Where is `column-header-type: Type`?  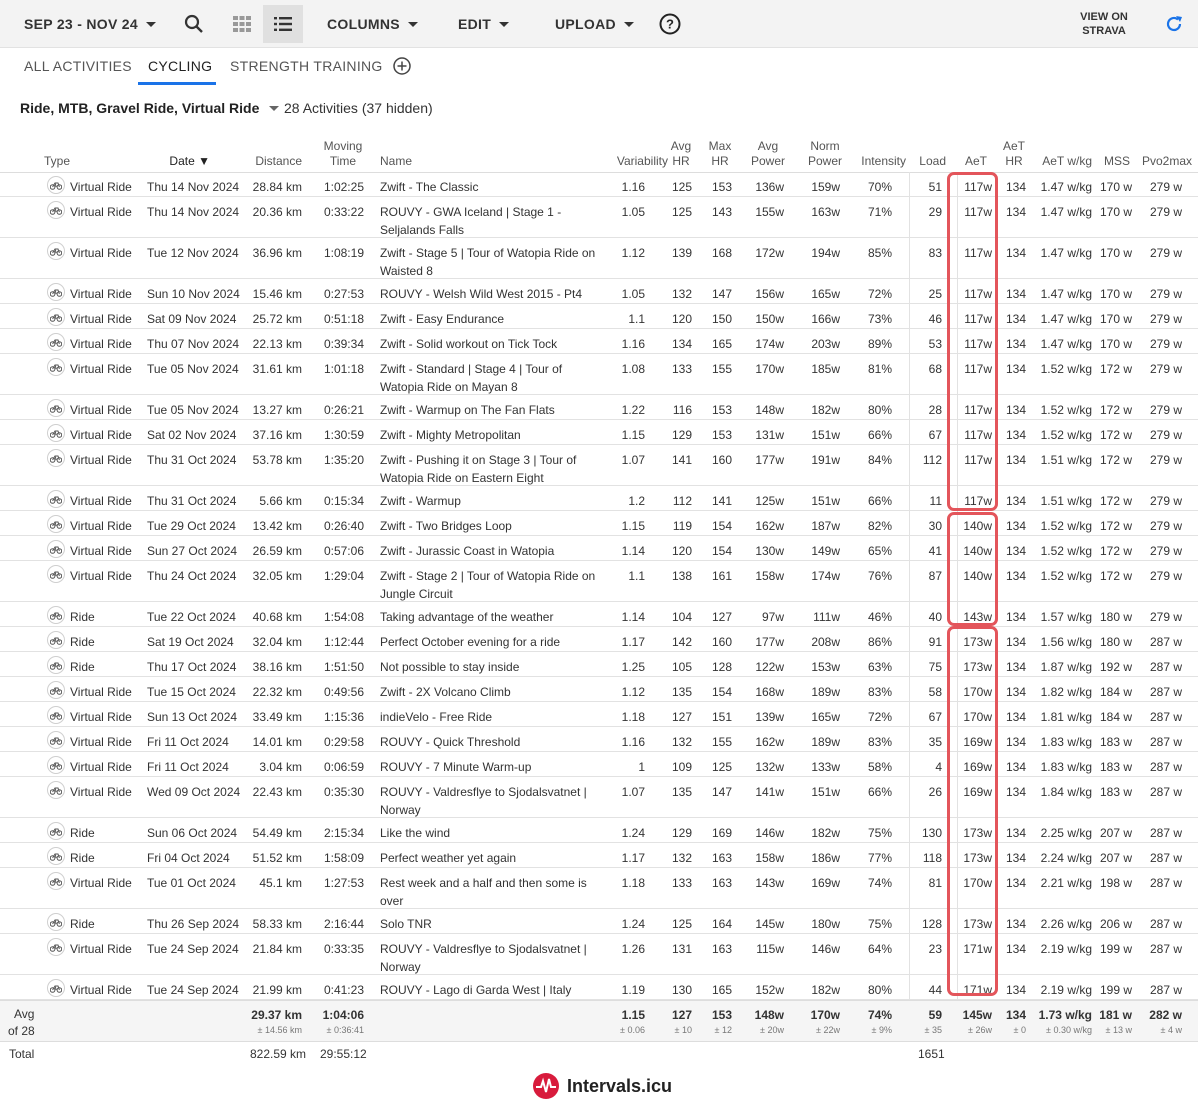
column-header-type: Type is located at coordinates (74, 161).